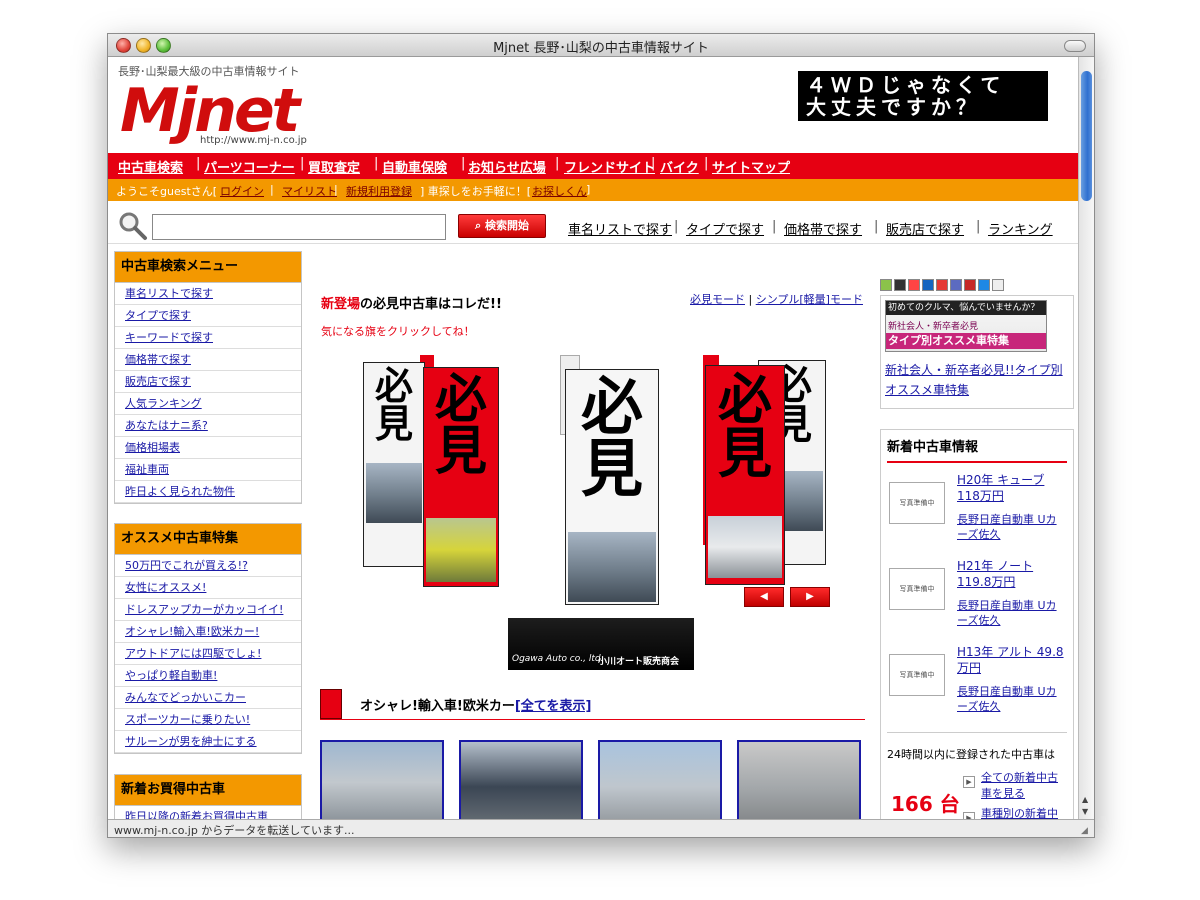  Describe the element at coordinates (158, 381) in the screenshot. I see `menu-item: 販売店で探す` at that location.